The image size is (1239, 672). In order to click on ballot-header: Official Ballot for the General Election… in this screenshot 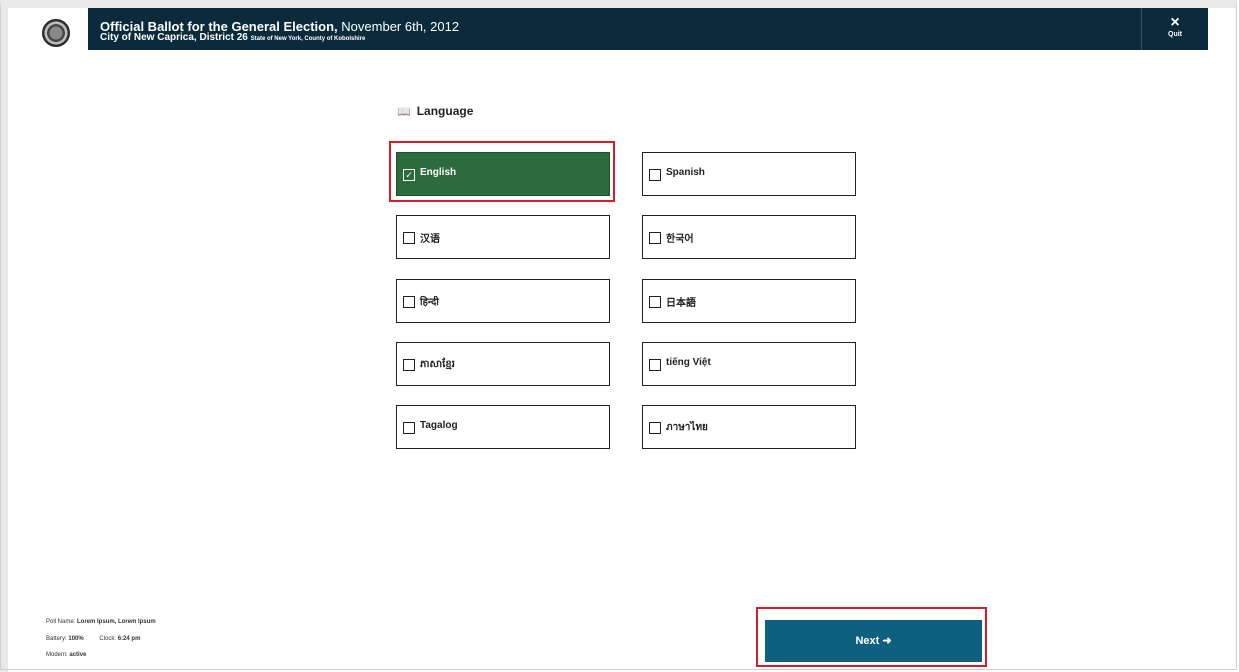, I will do `click(648, 29)`.